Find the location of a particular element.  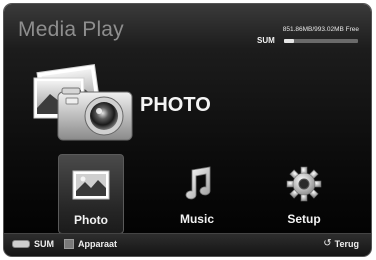

menu-item-label: Setup is located at coordinates (304, 219).